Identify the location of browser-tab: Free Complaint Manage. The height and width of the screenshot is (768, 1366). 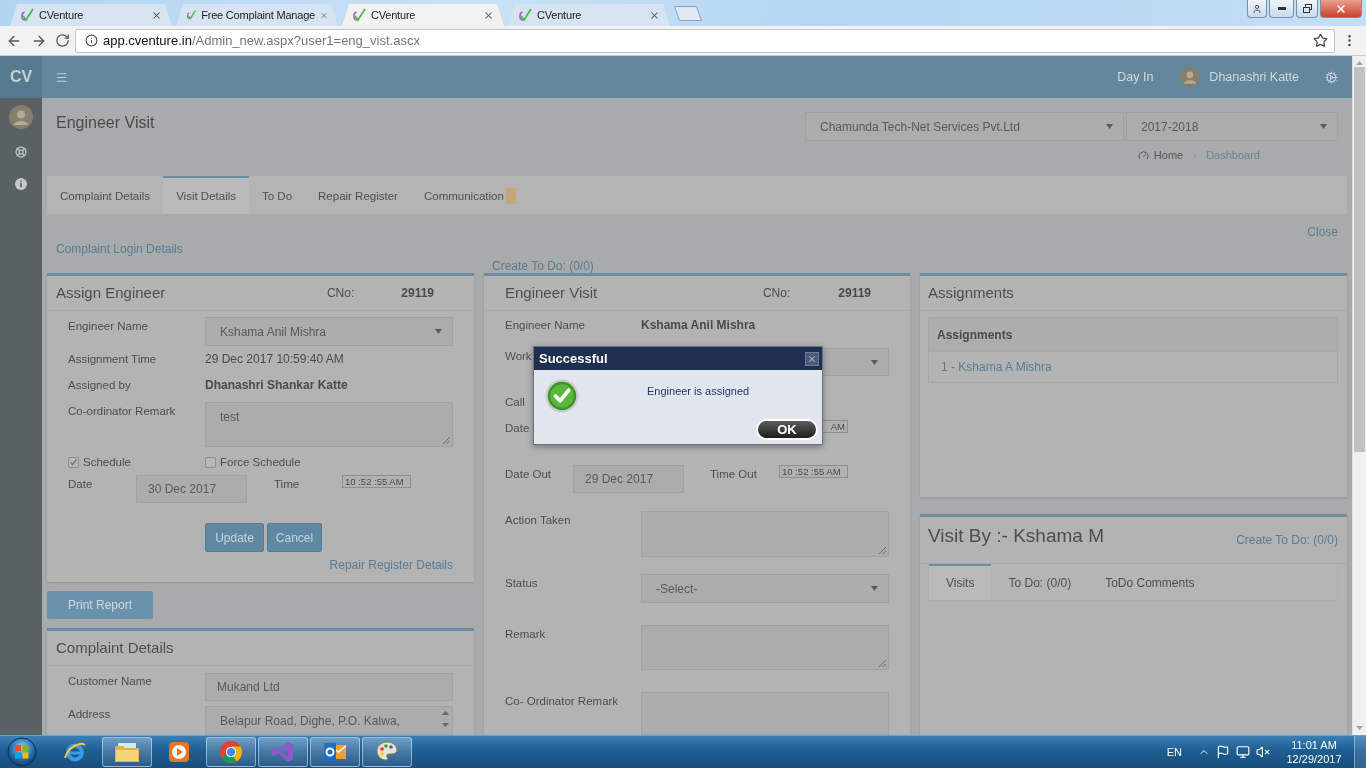
(257, 15).